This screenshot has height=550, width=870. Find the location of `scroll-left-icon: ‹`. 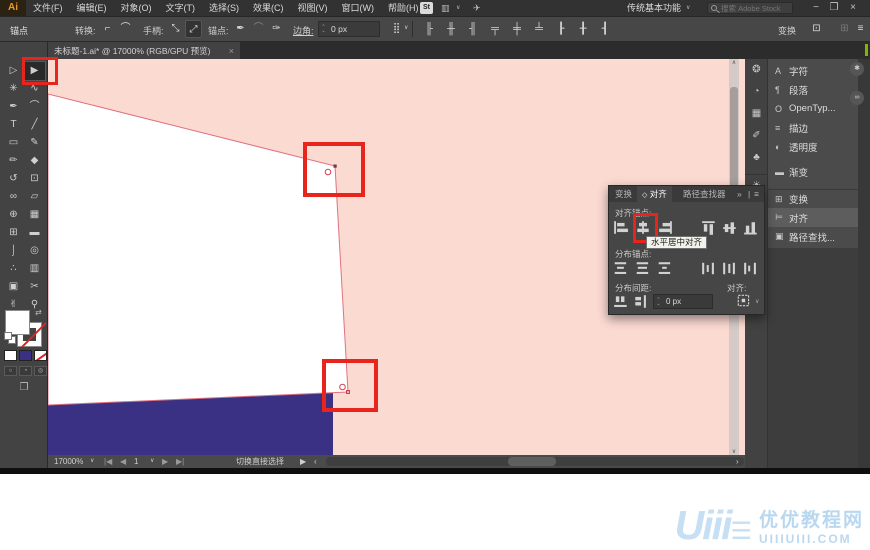

scroll-left-icon: ‹ is located at coordinates (315, 461).